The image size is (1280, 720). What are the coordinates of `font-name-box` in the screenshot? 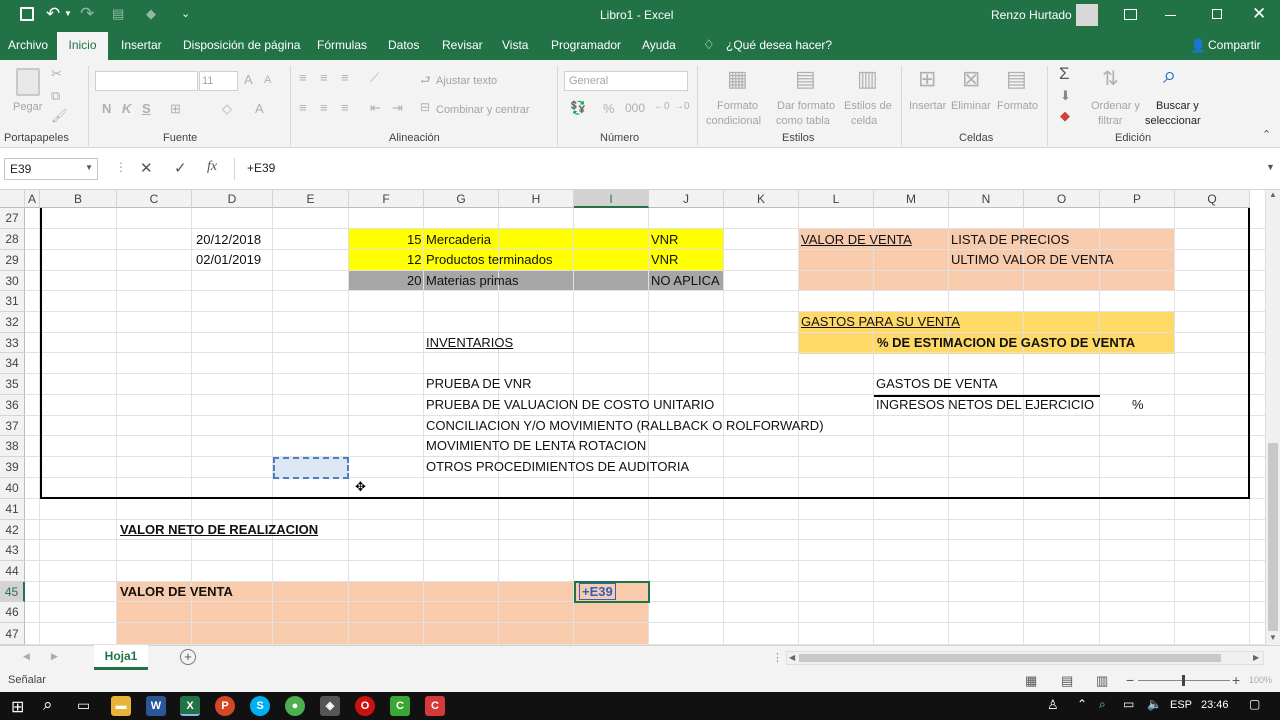 It's located at (146, 81).